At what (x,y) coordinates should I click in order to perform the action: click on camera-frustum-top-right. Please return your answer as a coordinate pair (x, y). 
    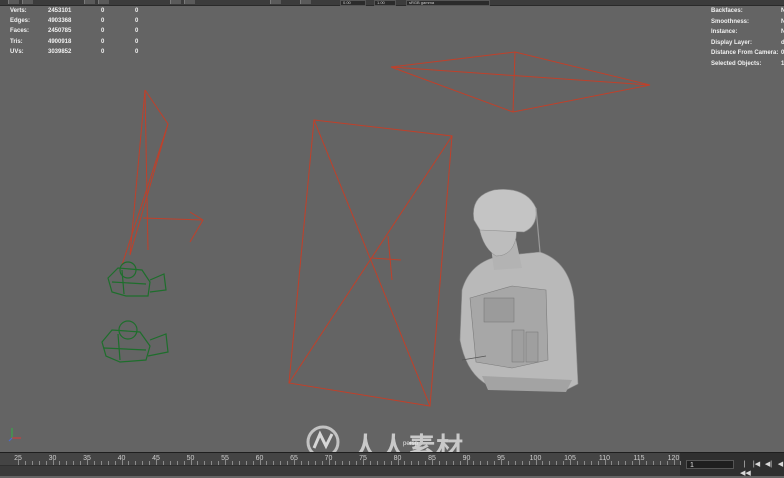
    Looking at the image, I should click on (520, 82).